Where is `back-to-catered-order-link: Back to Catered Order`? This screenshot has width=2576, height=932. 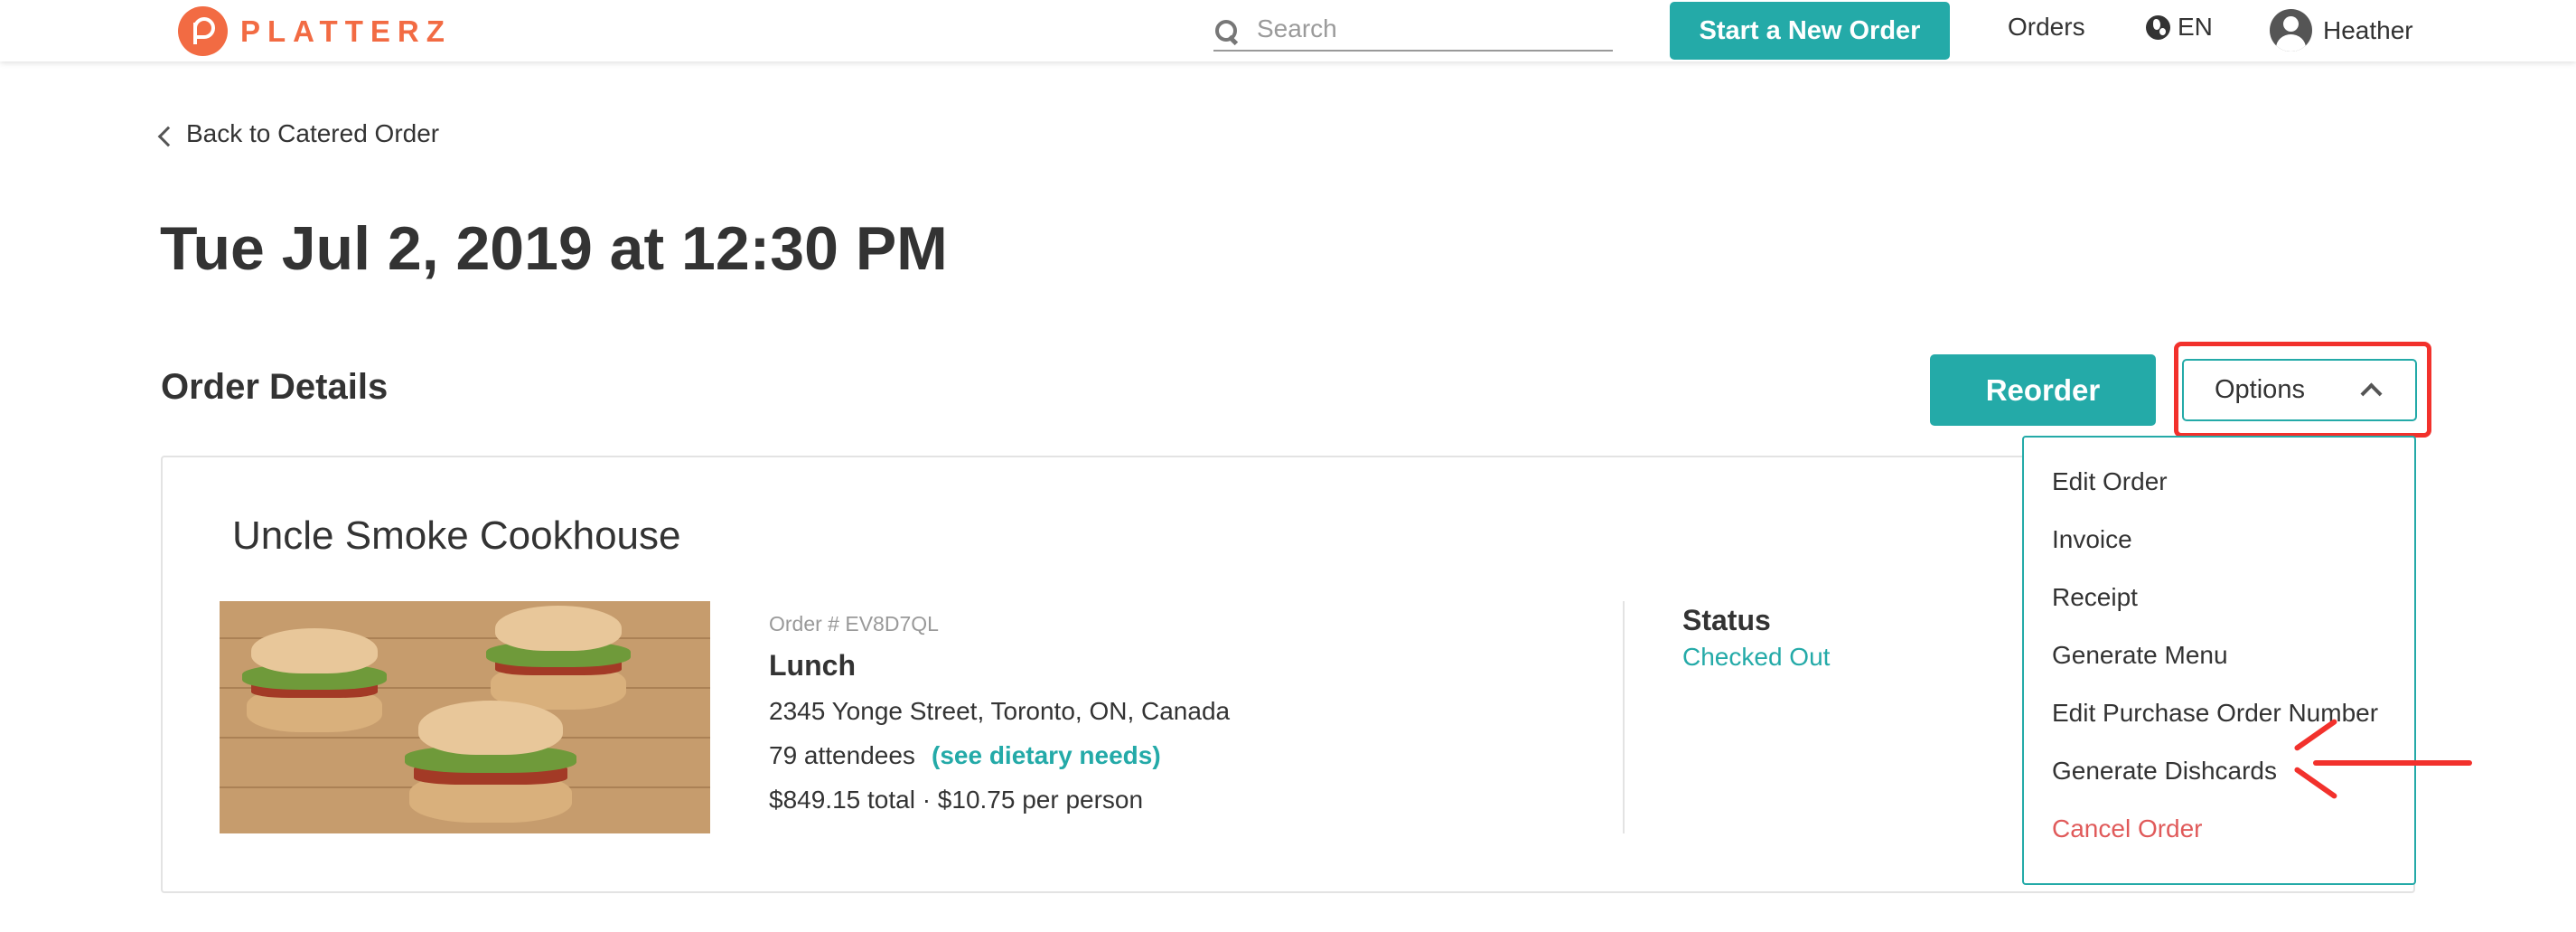
back-to-catered-order-link: Back to Catered Order is located at coordinates (298, 133).